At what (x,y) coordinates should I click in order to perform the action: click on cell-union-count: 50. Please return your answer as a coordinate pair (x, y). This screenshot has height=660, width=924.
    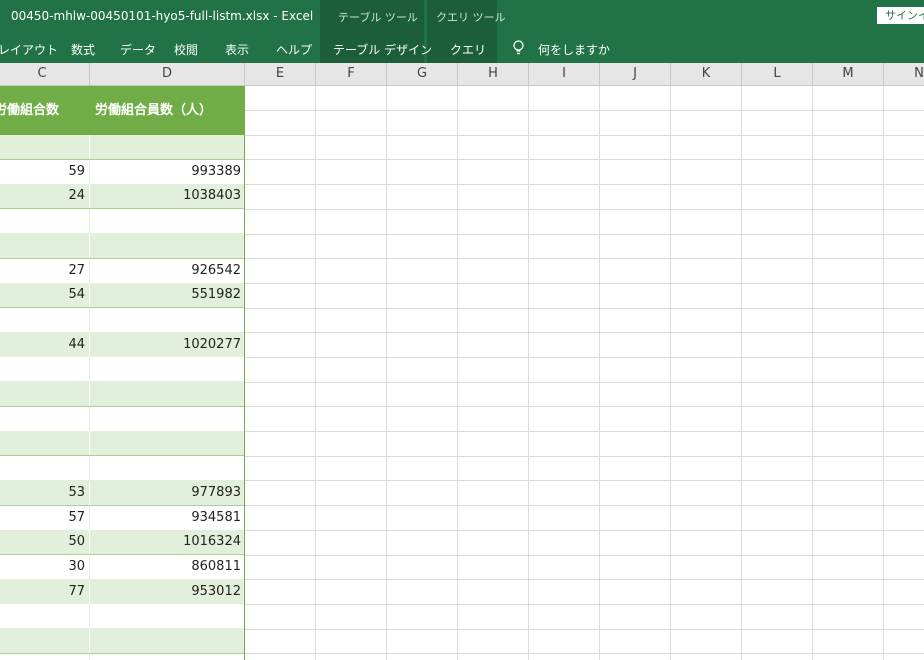
    Looking at the image, I should click on (45, 542).